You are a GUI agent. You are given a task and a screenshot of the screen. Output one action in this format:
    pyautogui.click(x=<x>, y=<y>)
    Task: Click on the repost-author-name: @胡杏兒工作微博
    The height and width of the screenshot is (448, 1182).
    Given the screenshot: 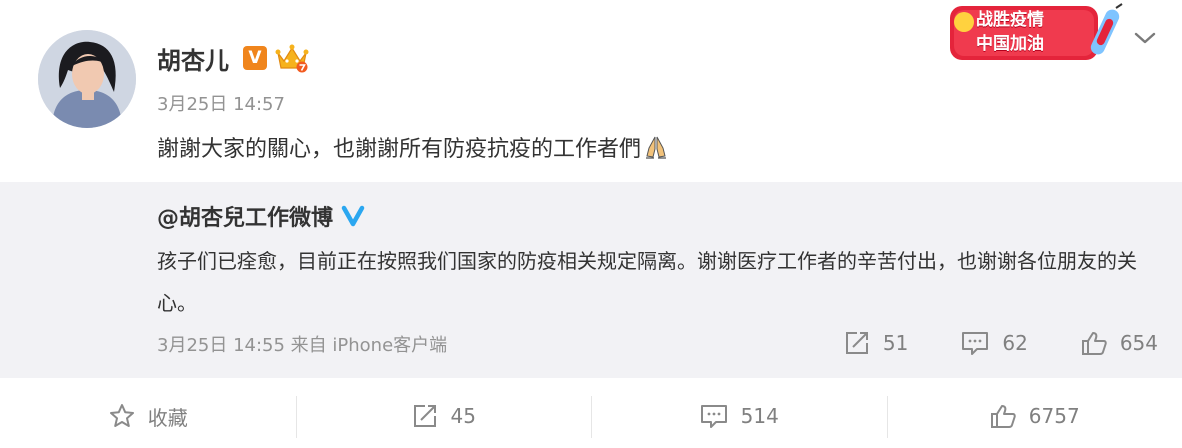 What is the action you would take?
    pyautogui.click(x=245, y=216)
    